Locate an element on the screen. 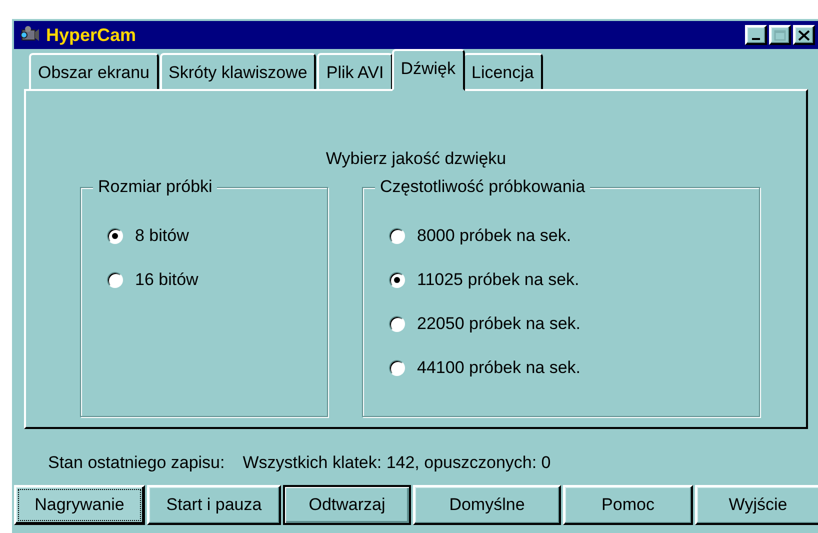 This screenshot has width=818, height=533. radio-label: 8000 próbek na sek. is located at coordinates (494, 236).